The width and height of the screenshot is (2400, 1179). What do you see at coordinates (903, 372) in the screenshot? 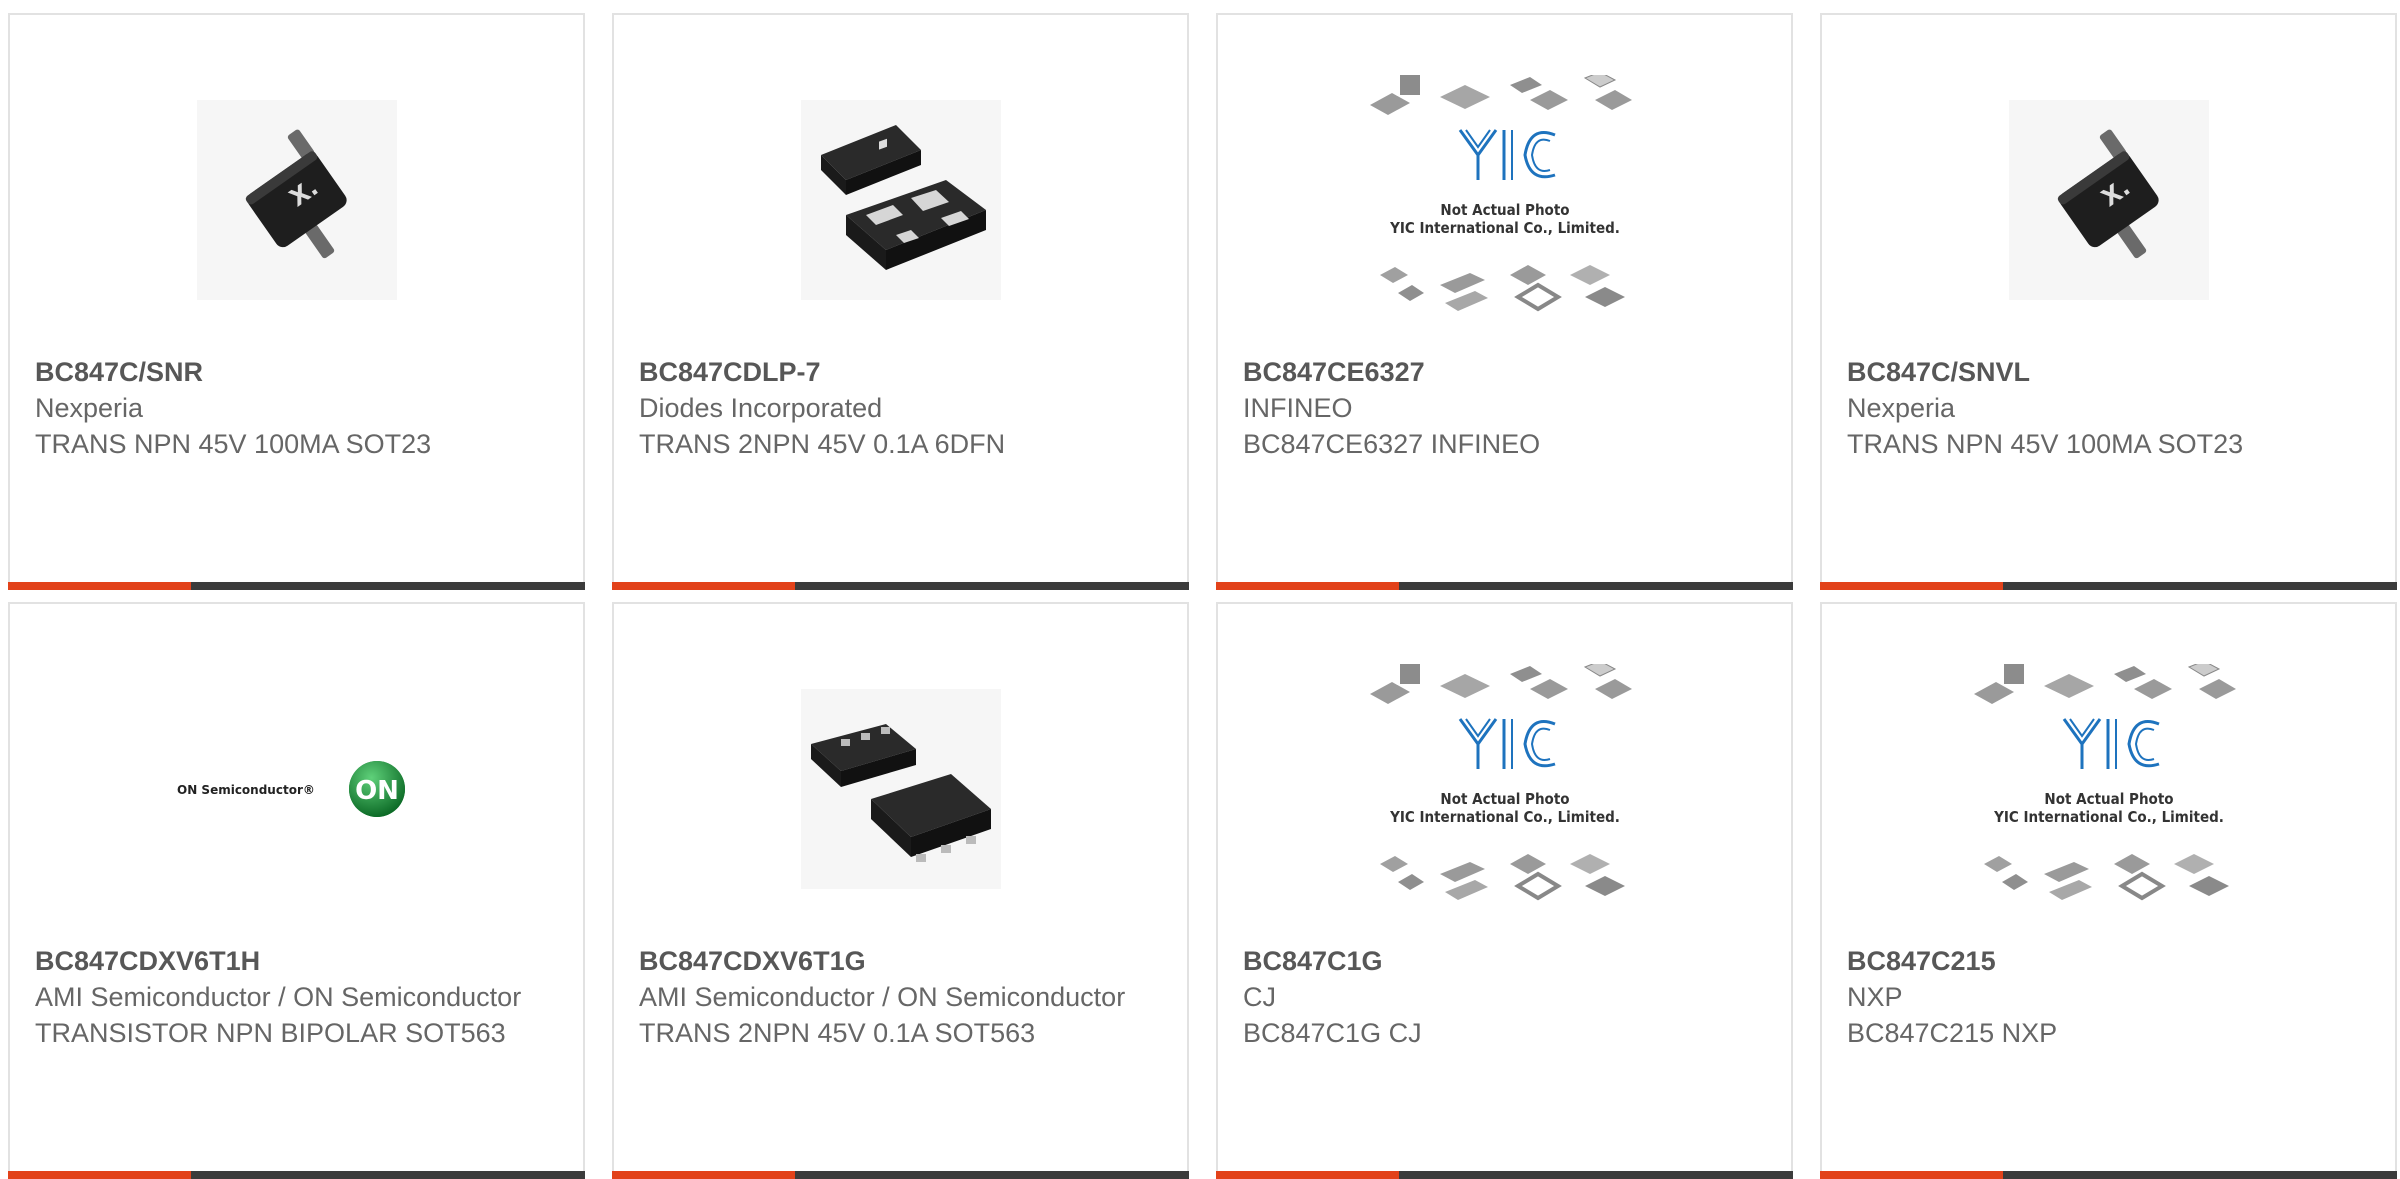
I see `part-number-link: BC847CDLP-7` at bounding box center [903, 372].